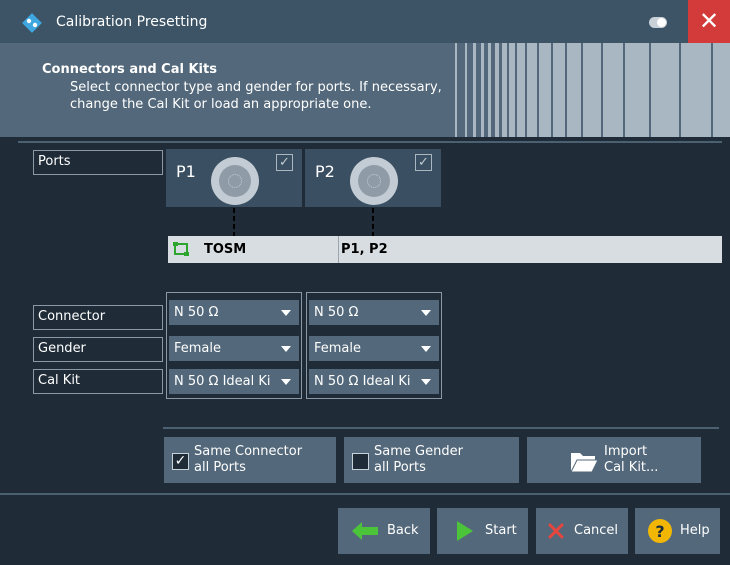  Describe the element at coordinates (98, 349) in the screenshot. I see `gender-label: Gender` at that location.